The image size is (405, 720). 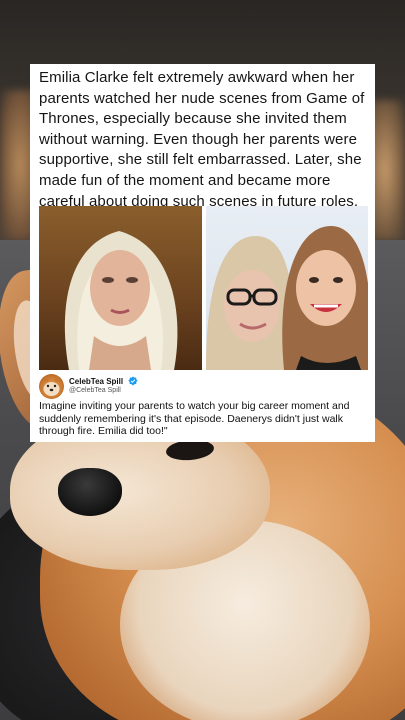 I want to click on photo-daenerys-illustration, so click(x=121, y=300).